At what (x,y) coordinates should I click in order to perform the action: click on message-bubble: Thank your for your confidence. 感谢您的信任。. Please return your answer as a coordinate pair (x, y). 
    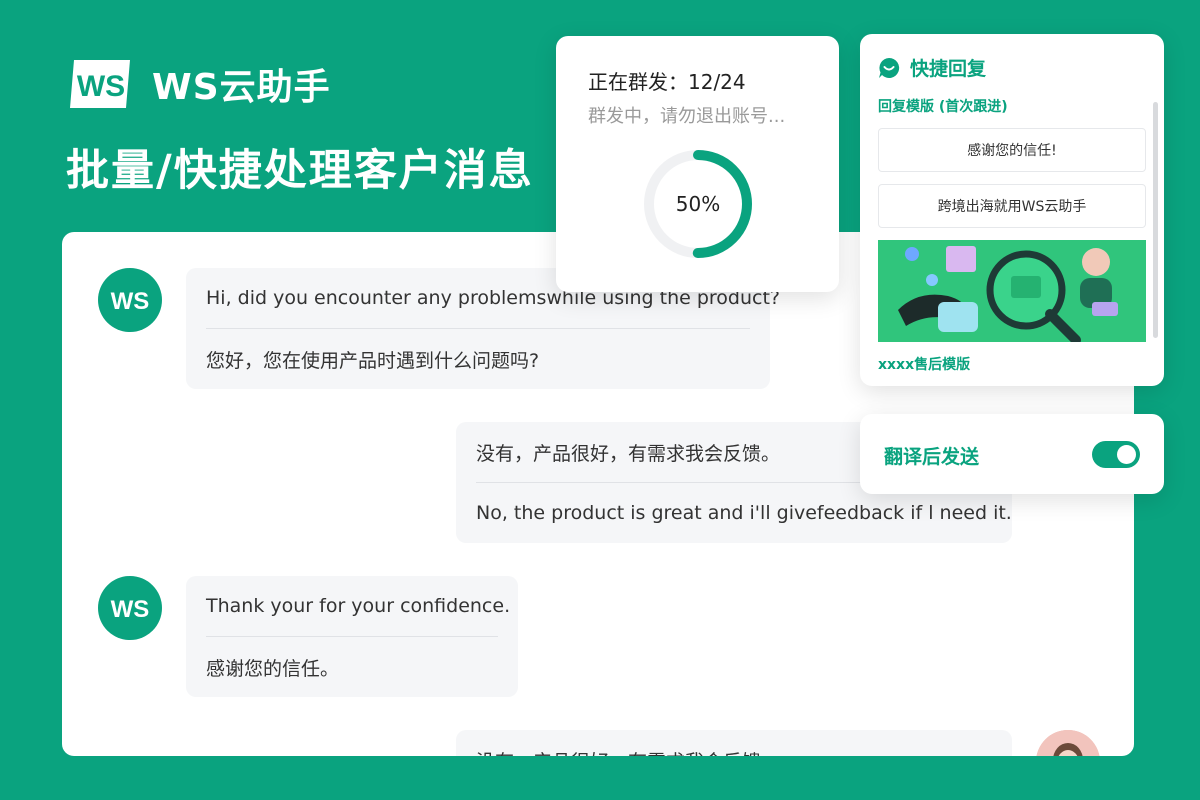
    Looking at the image, I should click on (352, 636).